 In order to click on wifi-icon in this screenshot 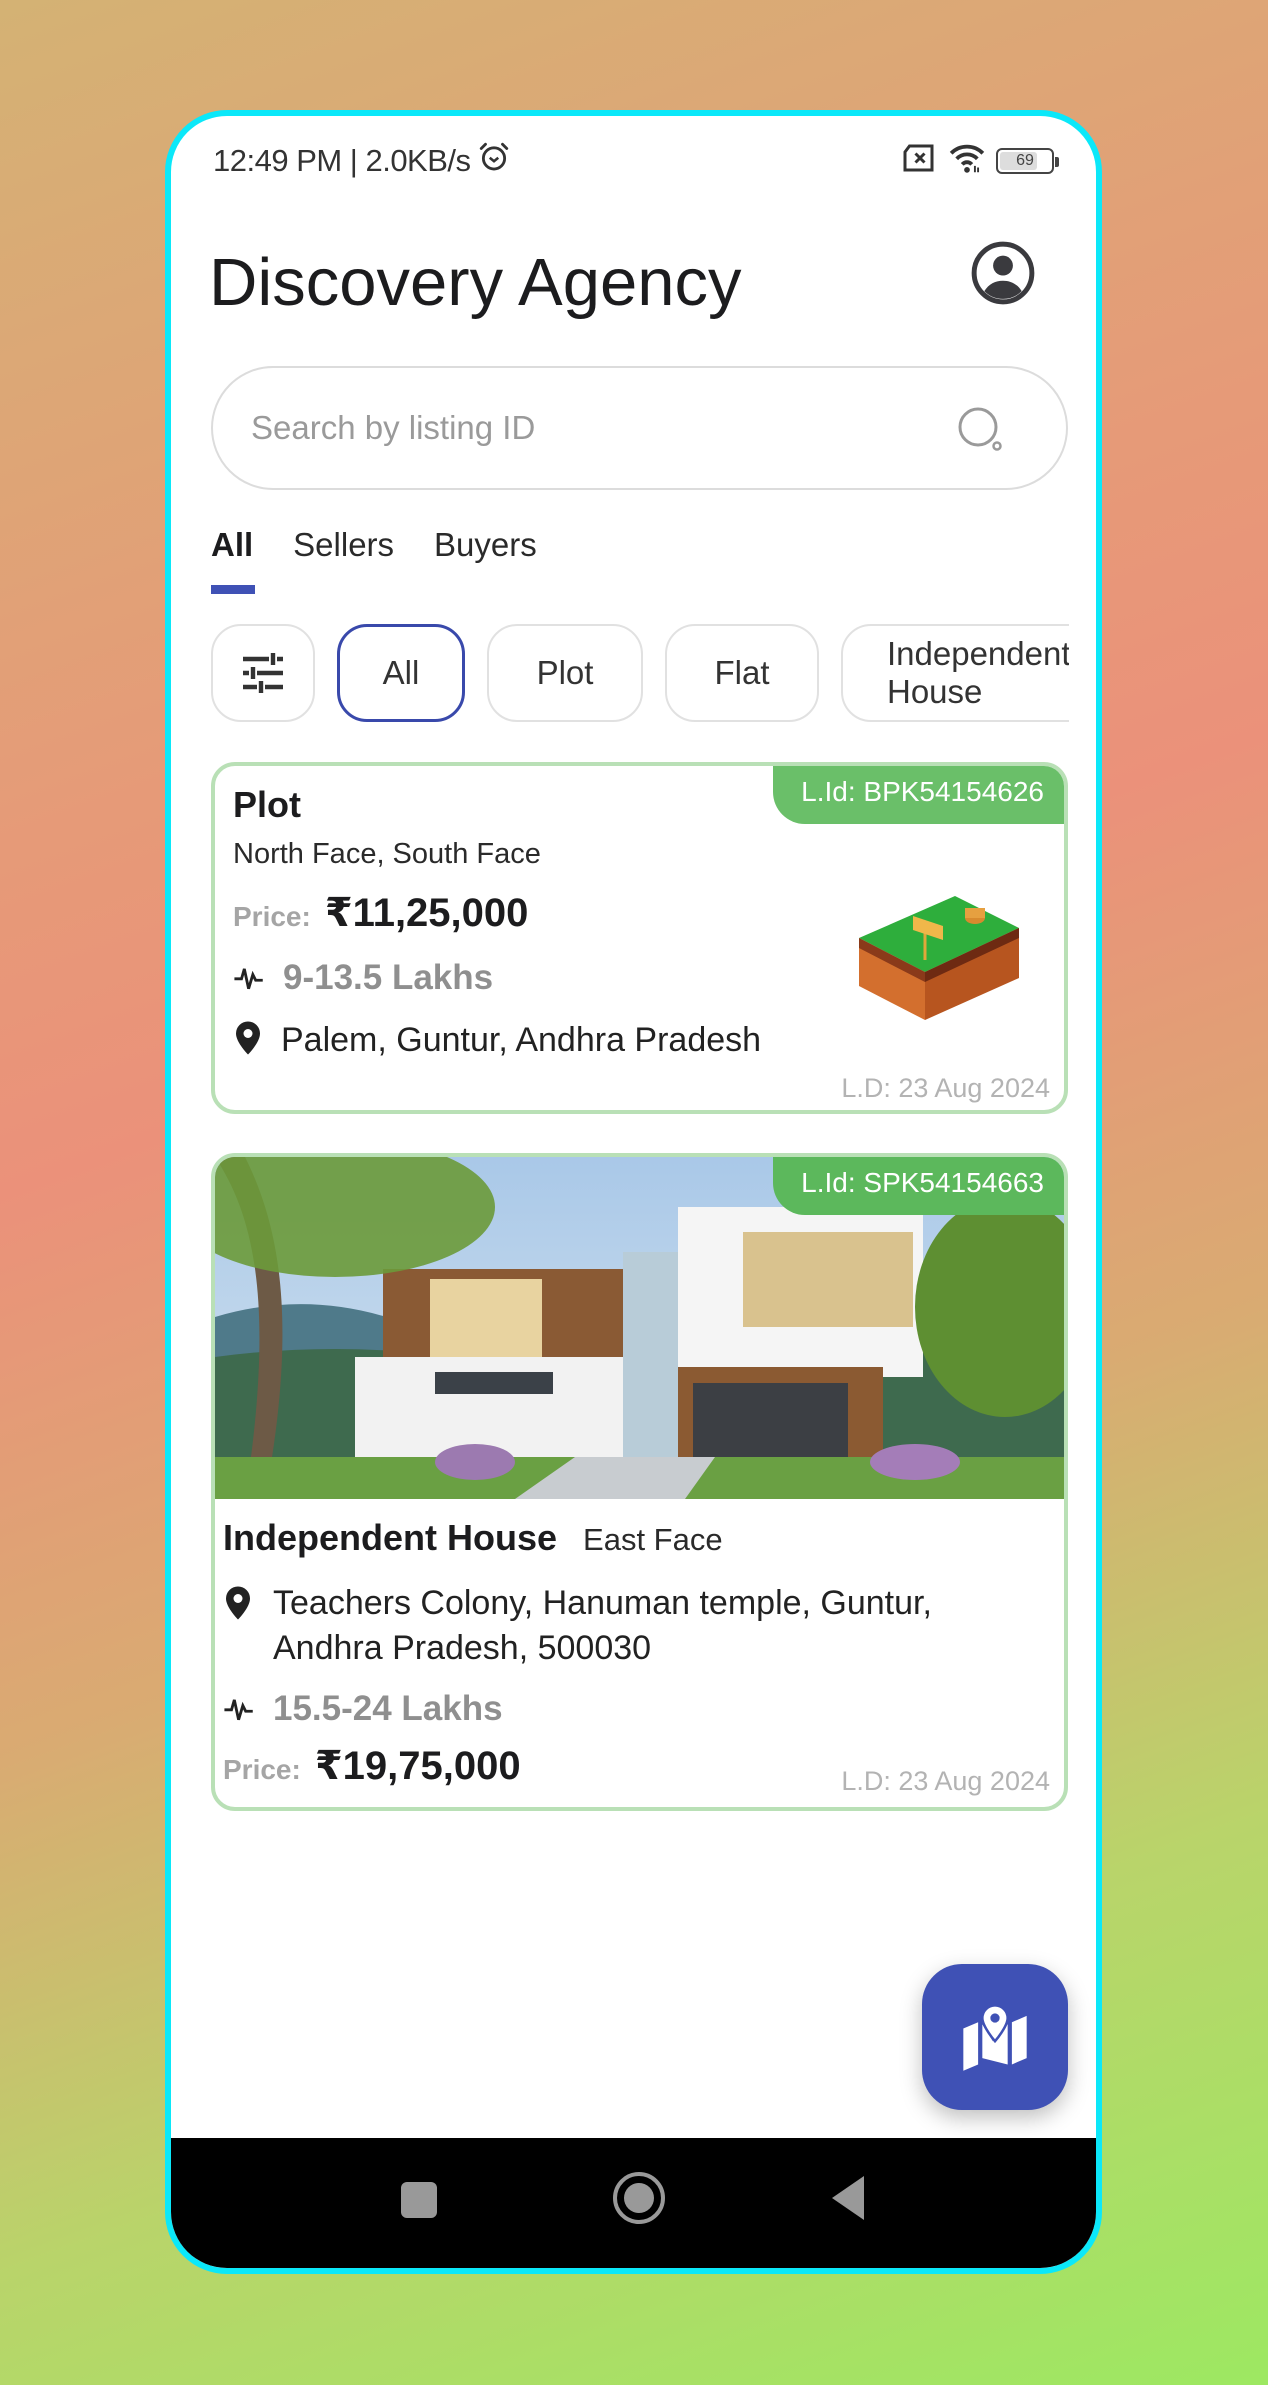, I will do `click(967, 160)`.